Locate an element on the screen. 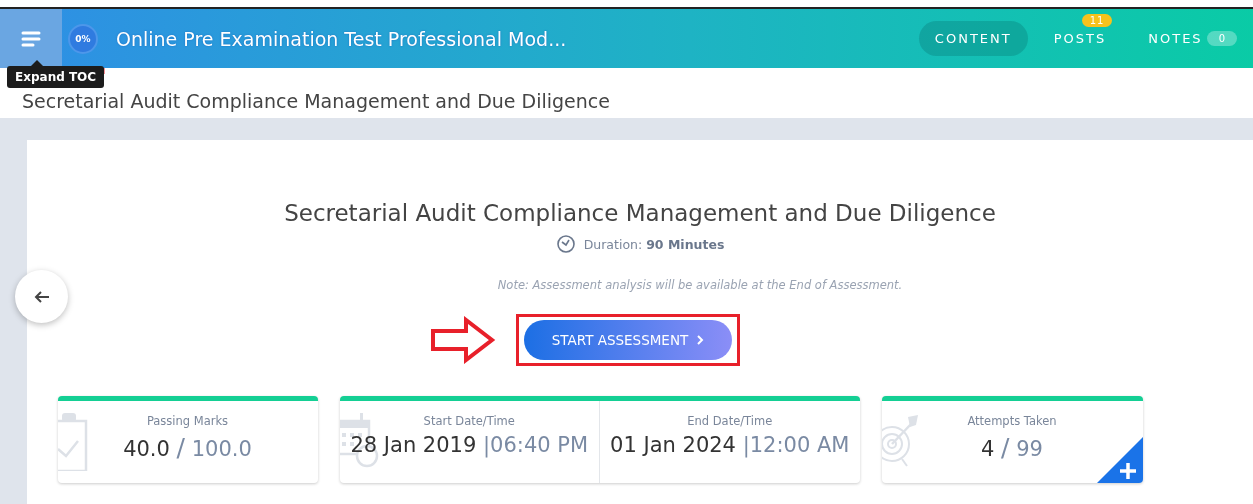 The image size is (1253, 504). menu-button is located at coordinates (31, 38).